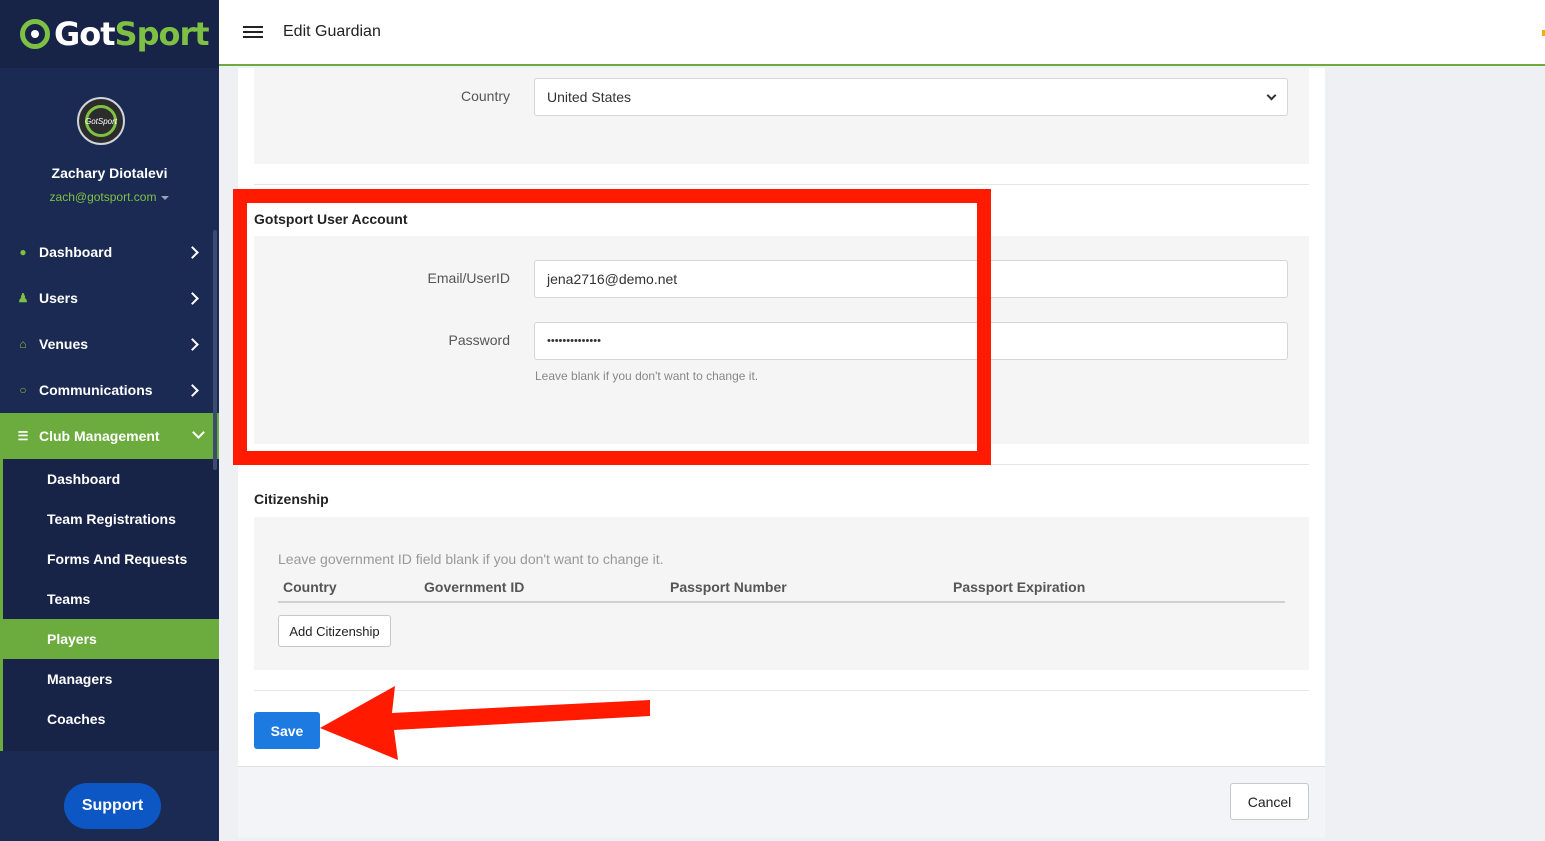 This screenshot has width=1545, height=841. I want to click on user-name: Zachary Diotalevi, so click(109, 173).